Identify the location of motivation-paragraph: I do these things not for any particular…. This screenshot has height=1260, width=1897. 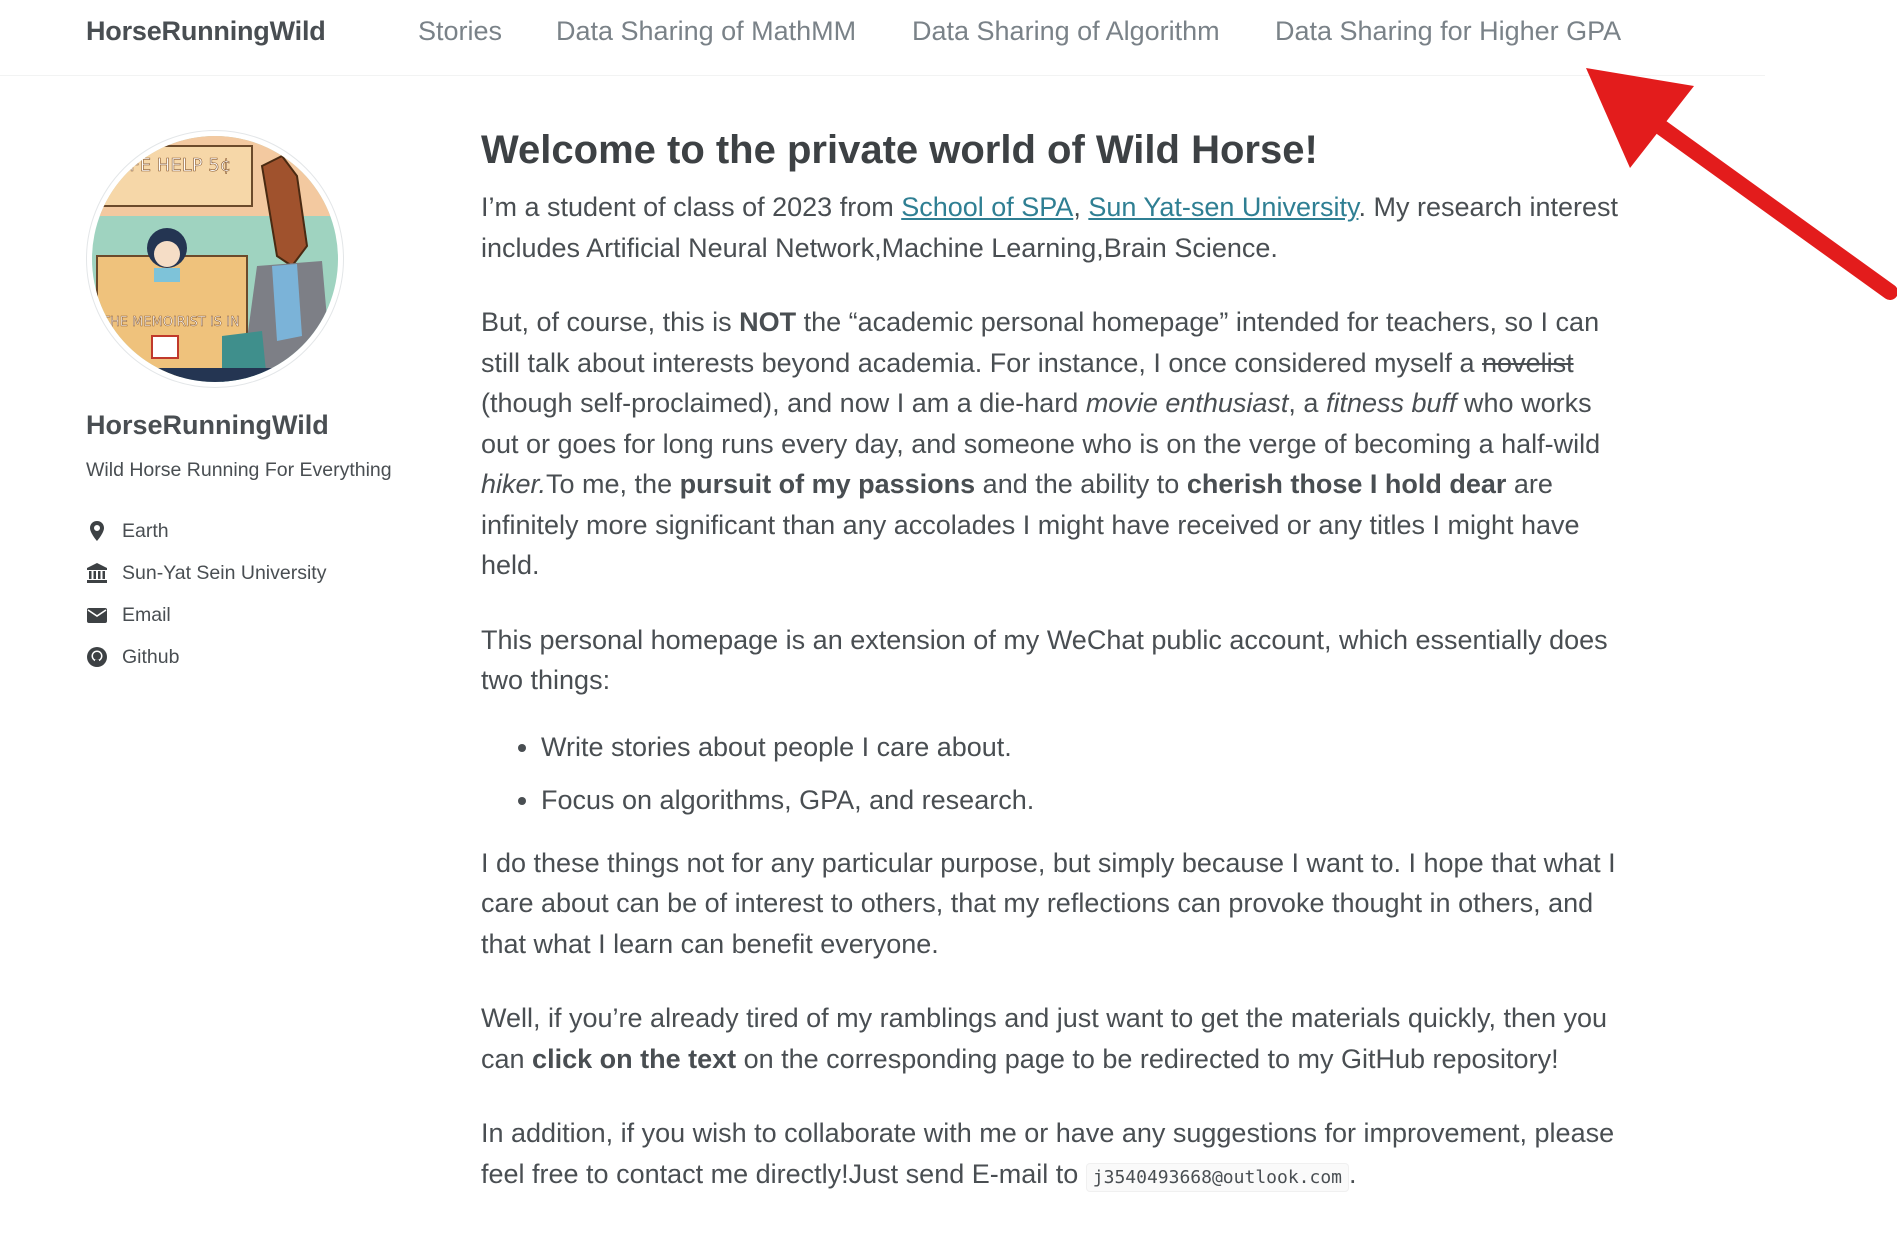
(1048, 903).